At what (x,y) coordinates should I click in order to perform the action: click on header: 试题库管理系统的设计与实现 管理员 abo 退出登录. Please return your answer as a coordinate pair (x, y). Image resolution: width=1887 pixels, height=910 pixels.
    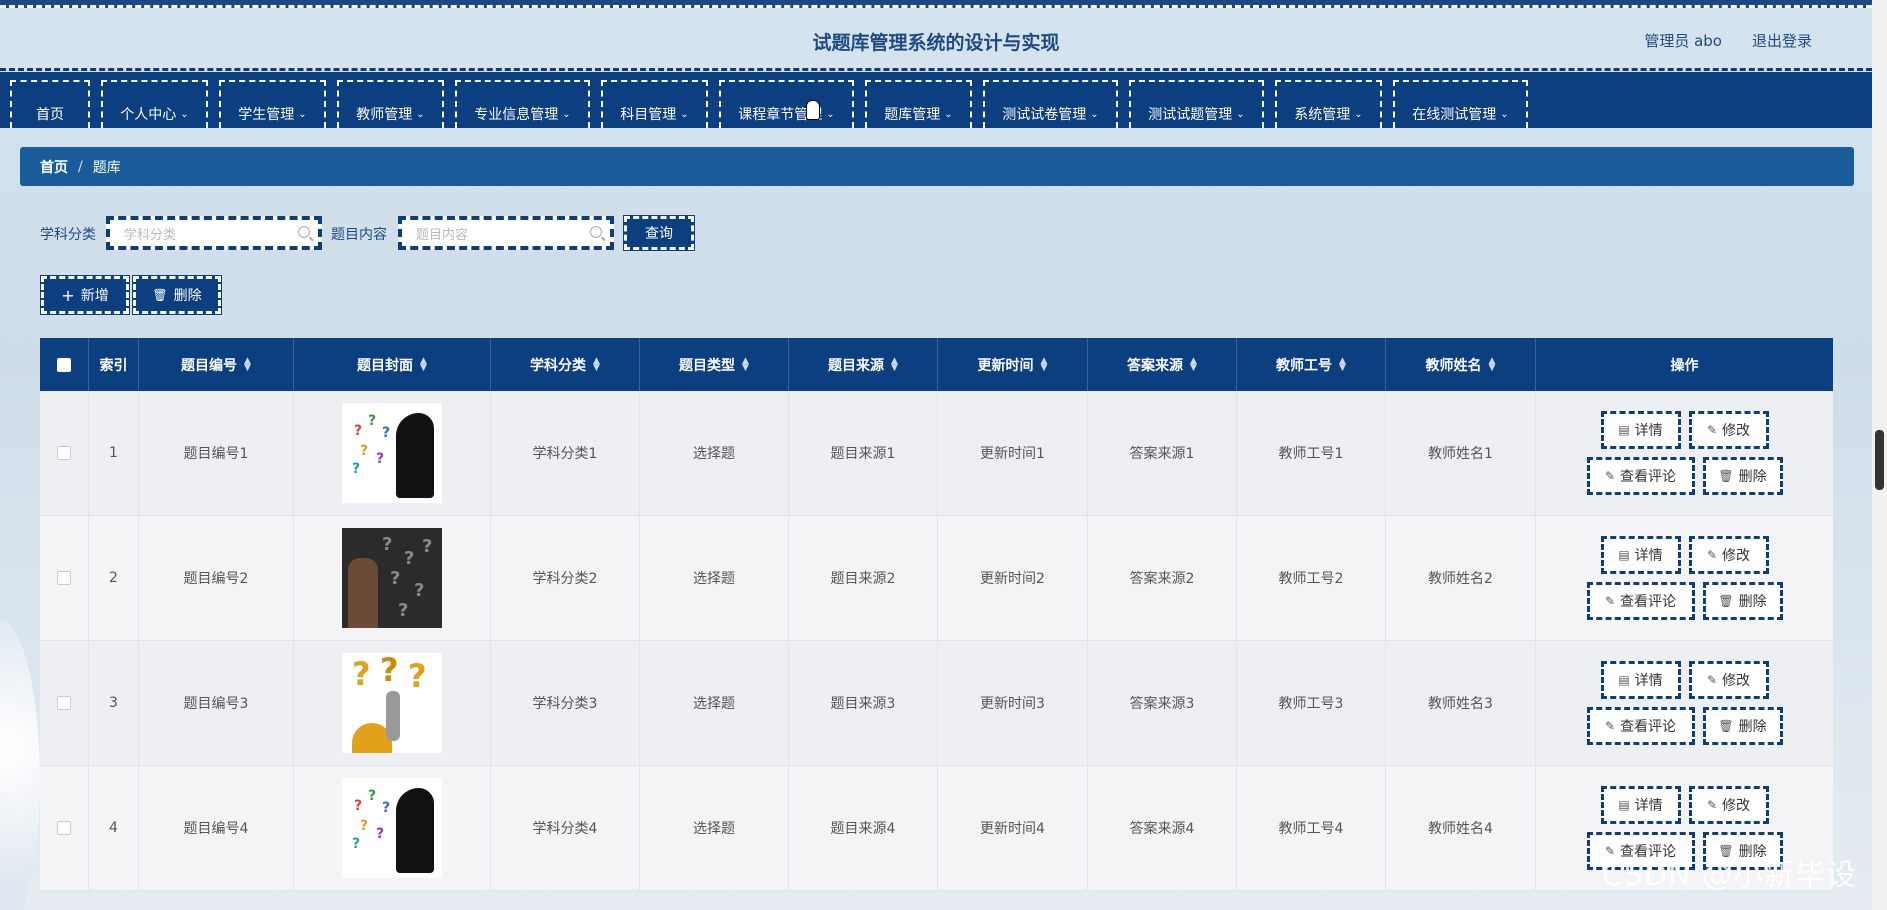
    Looking at the image, I should click on (936, 39).